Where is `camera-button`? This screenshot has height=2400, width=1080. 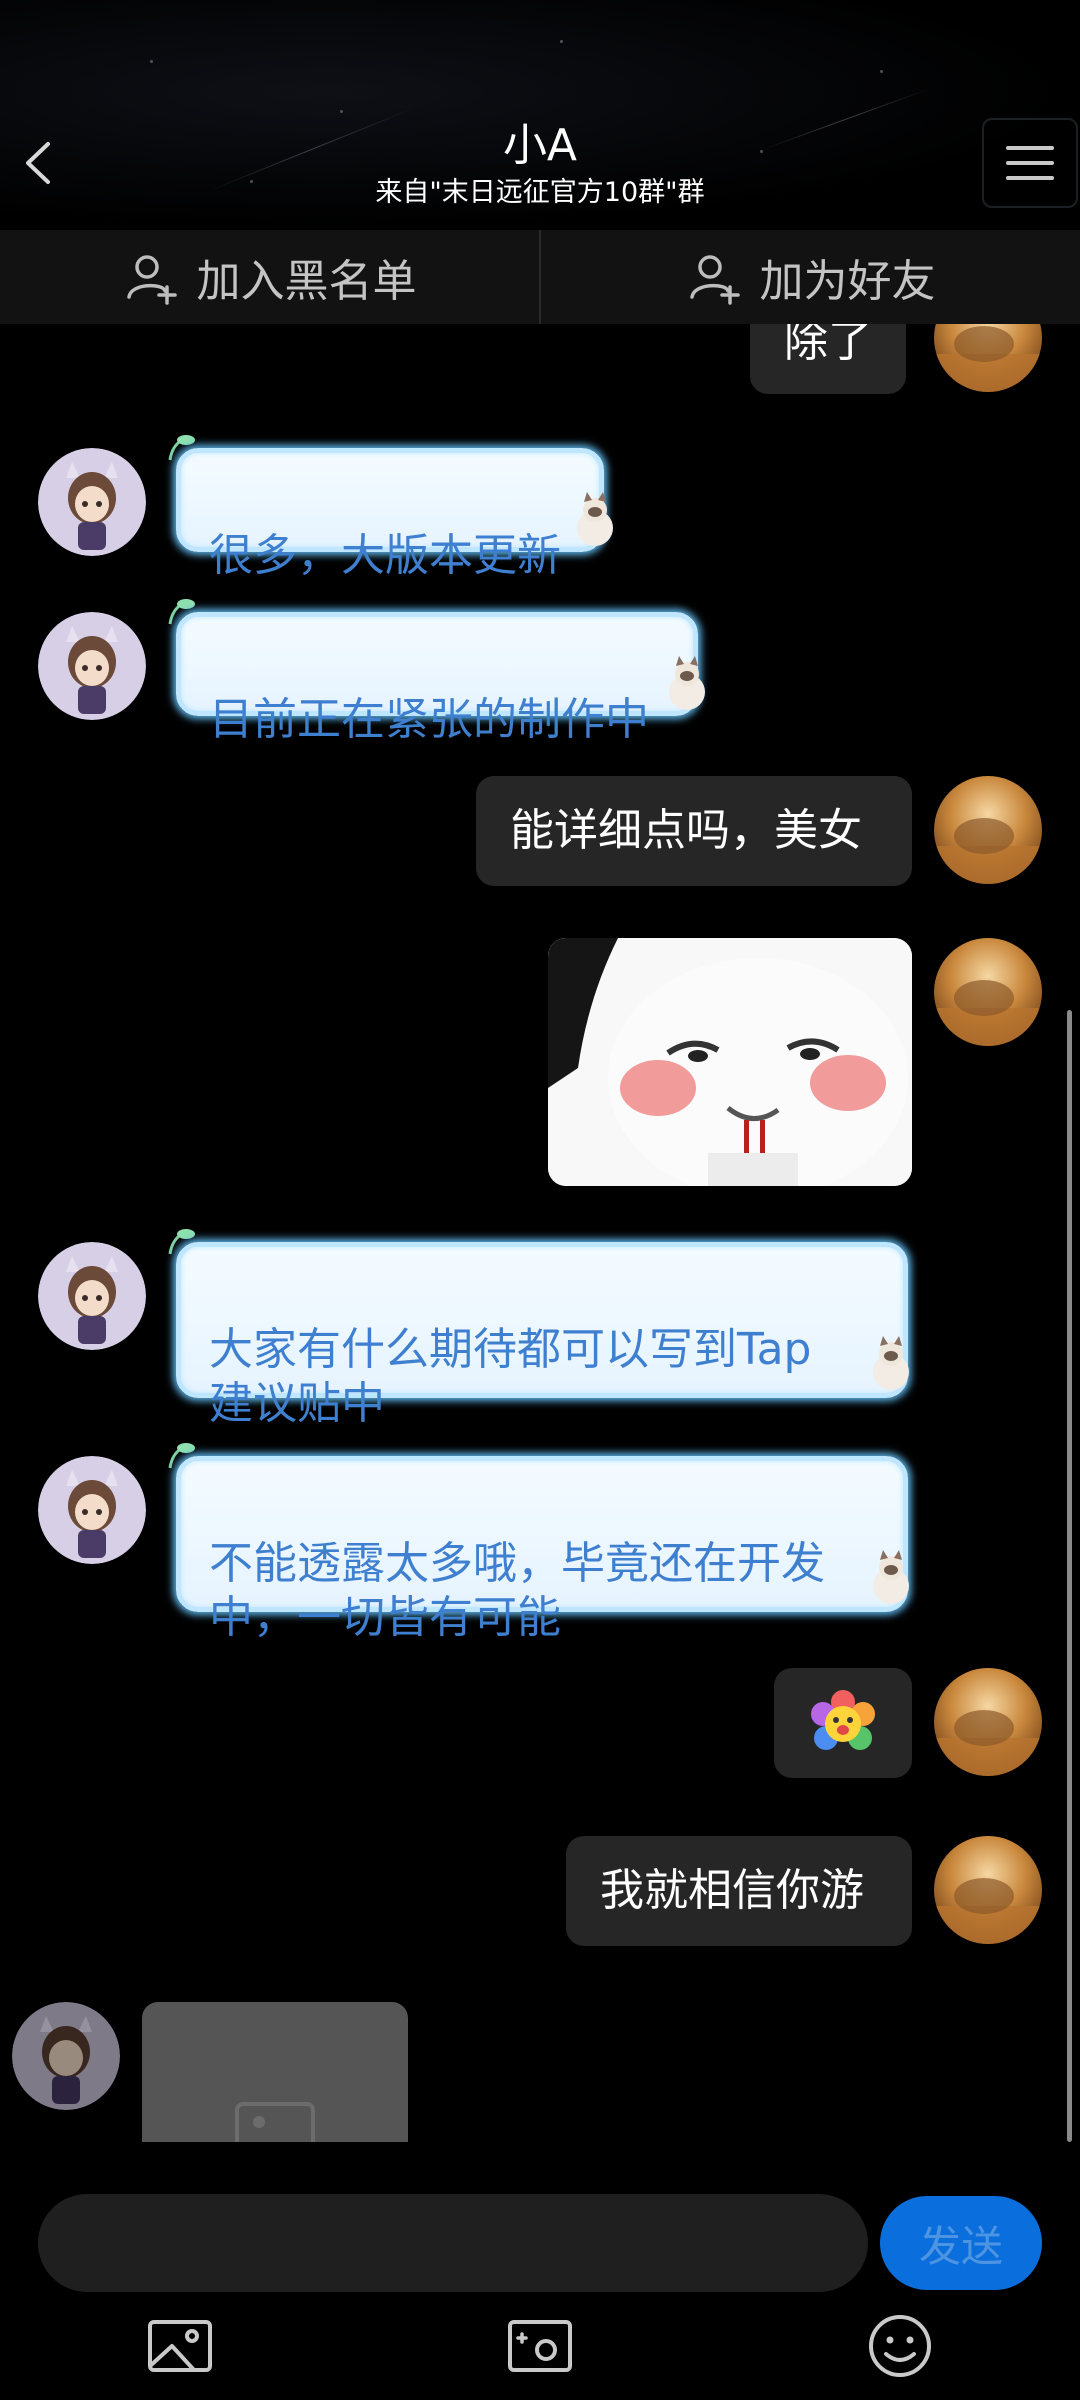
camera-button is located at coordinates (540, 2346).